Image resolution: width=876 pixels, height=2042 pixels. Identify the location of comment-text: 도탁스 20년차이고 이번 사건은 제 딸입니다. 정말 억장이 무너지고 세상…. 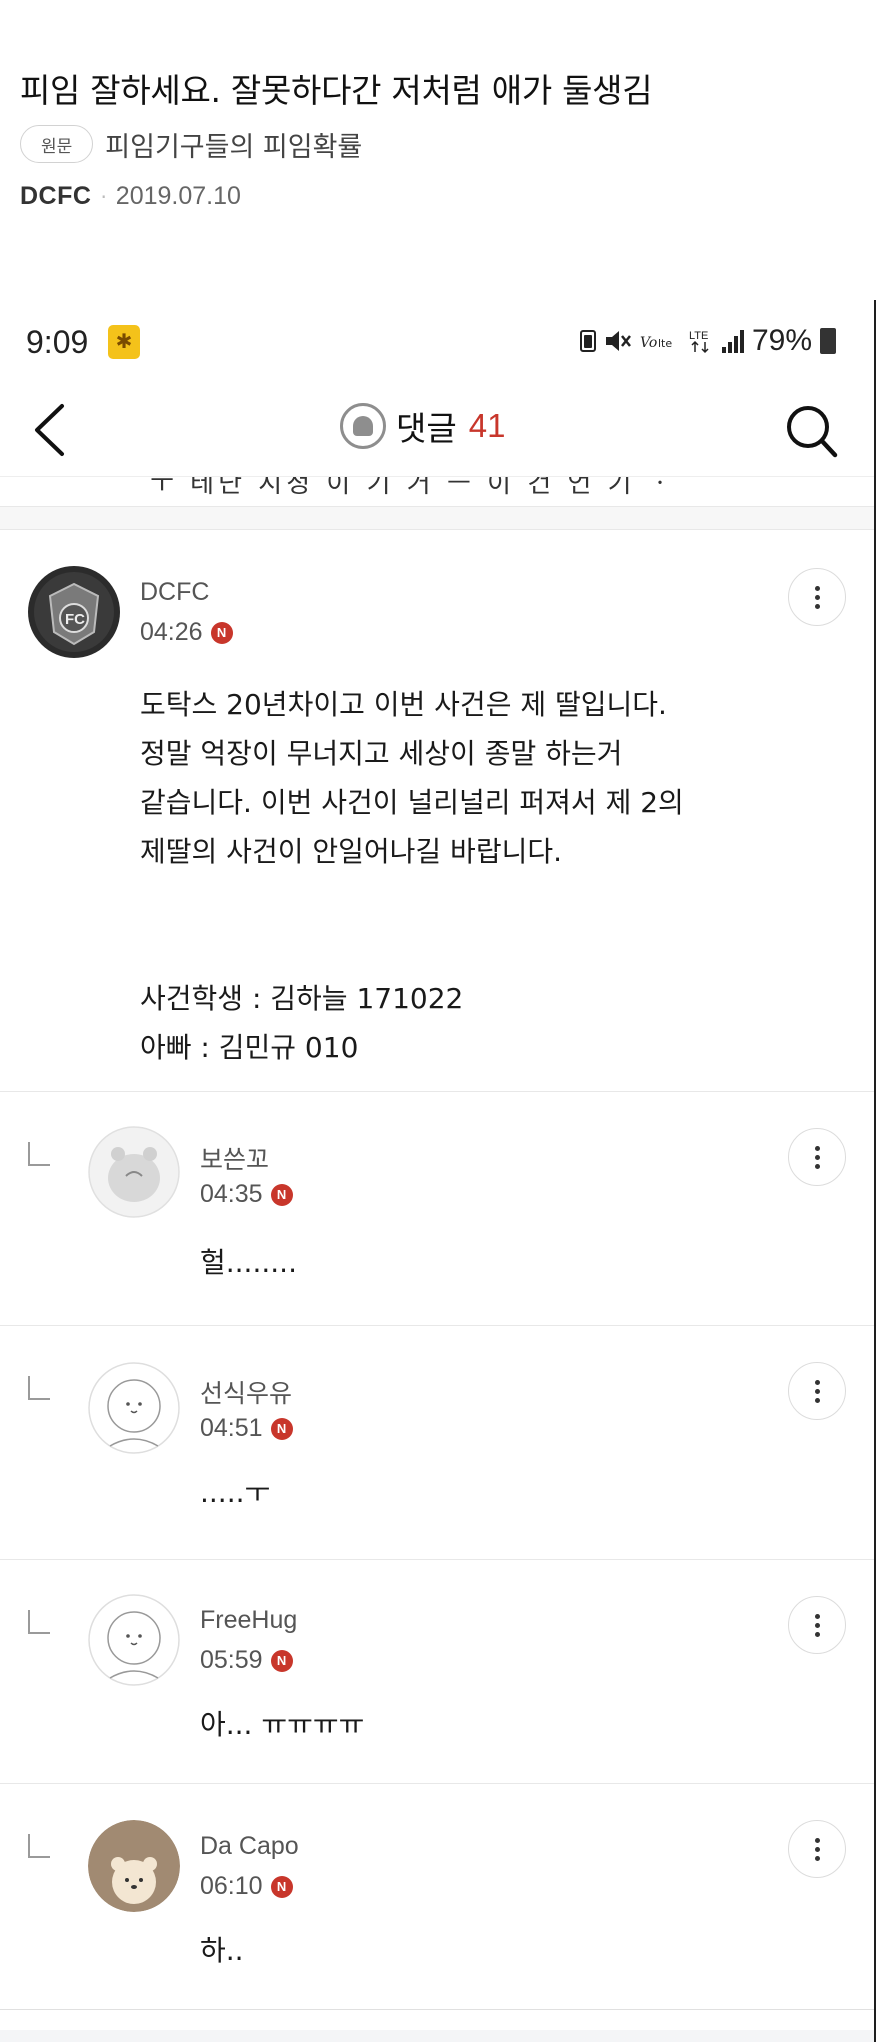
(412, 876).